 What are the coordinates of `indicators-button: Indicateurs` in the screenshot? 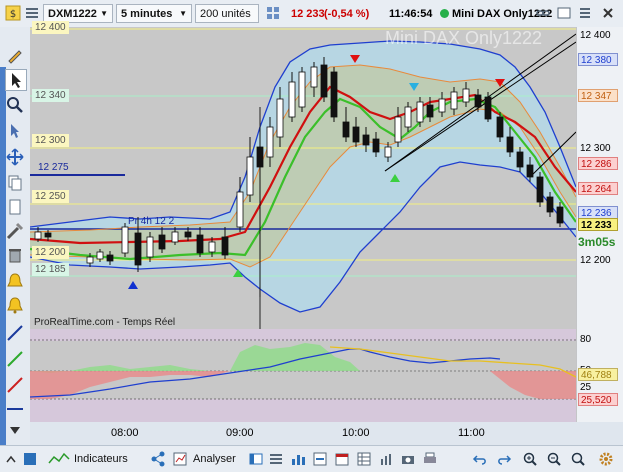 It's located at (88, 459).